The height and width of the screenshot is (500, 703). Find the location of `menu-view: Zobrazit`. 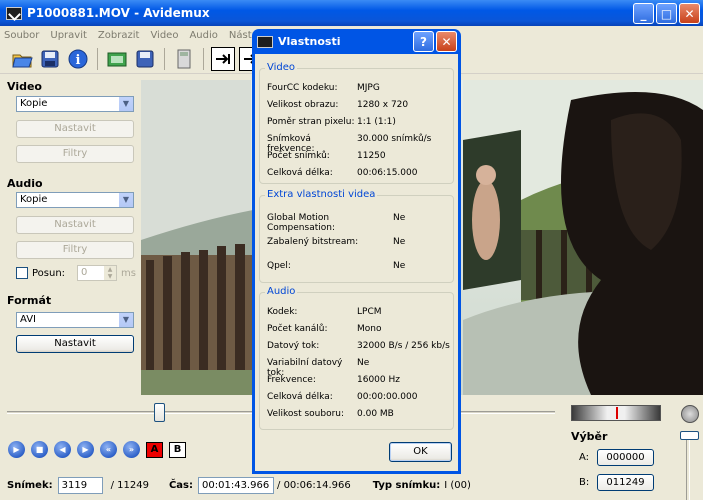

menu-view: Zobrazit is located at coordinates (119, 35).